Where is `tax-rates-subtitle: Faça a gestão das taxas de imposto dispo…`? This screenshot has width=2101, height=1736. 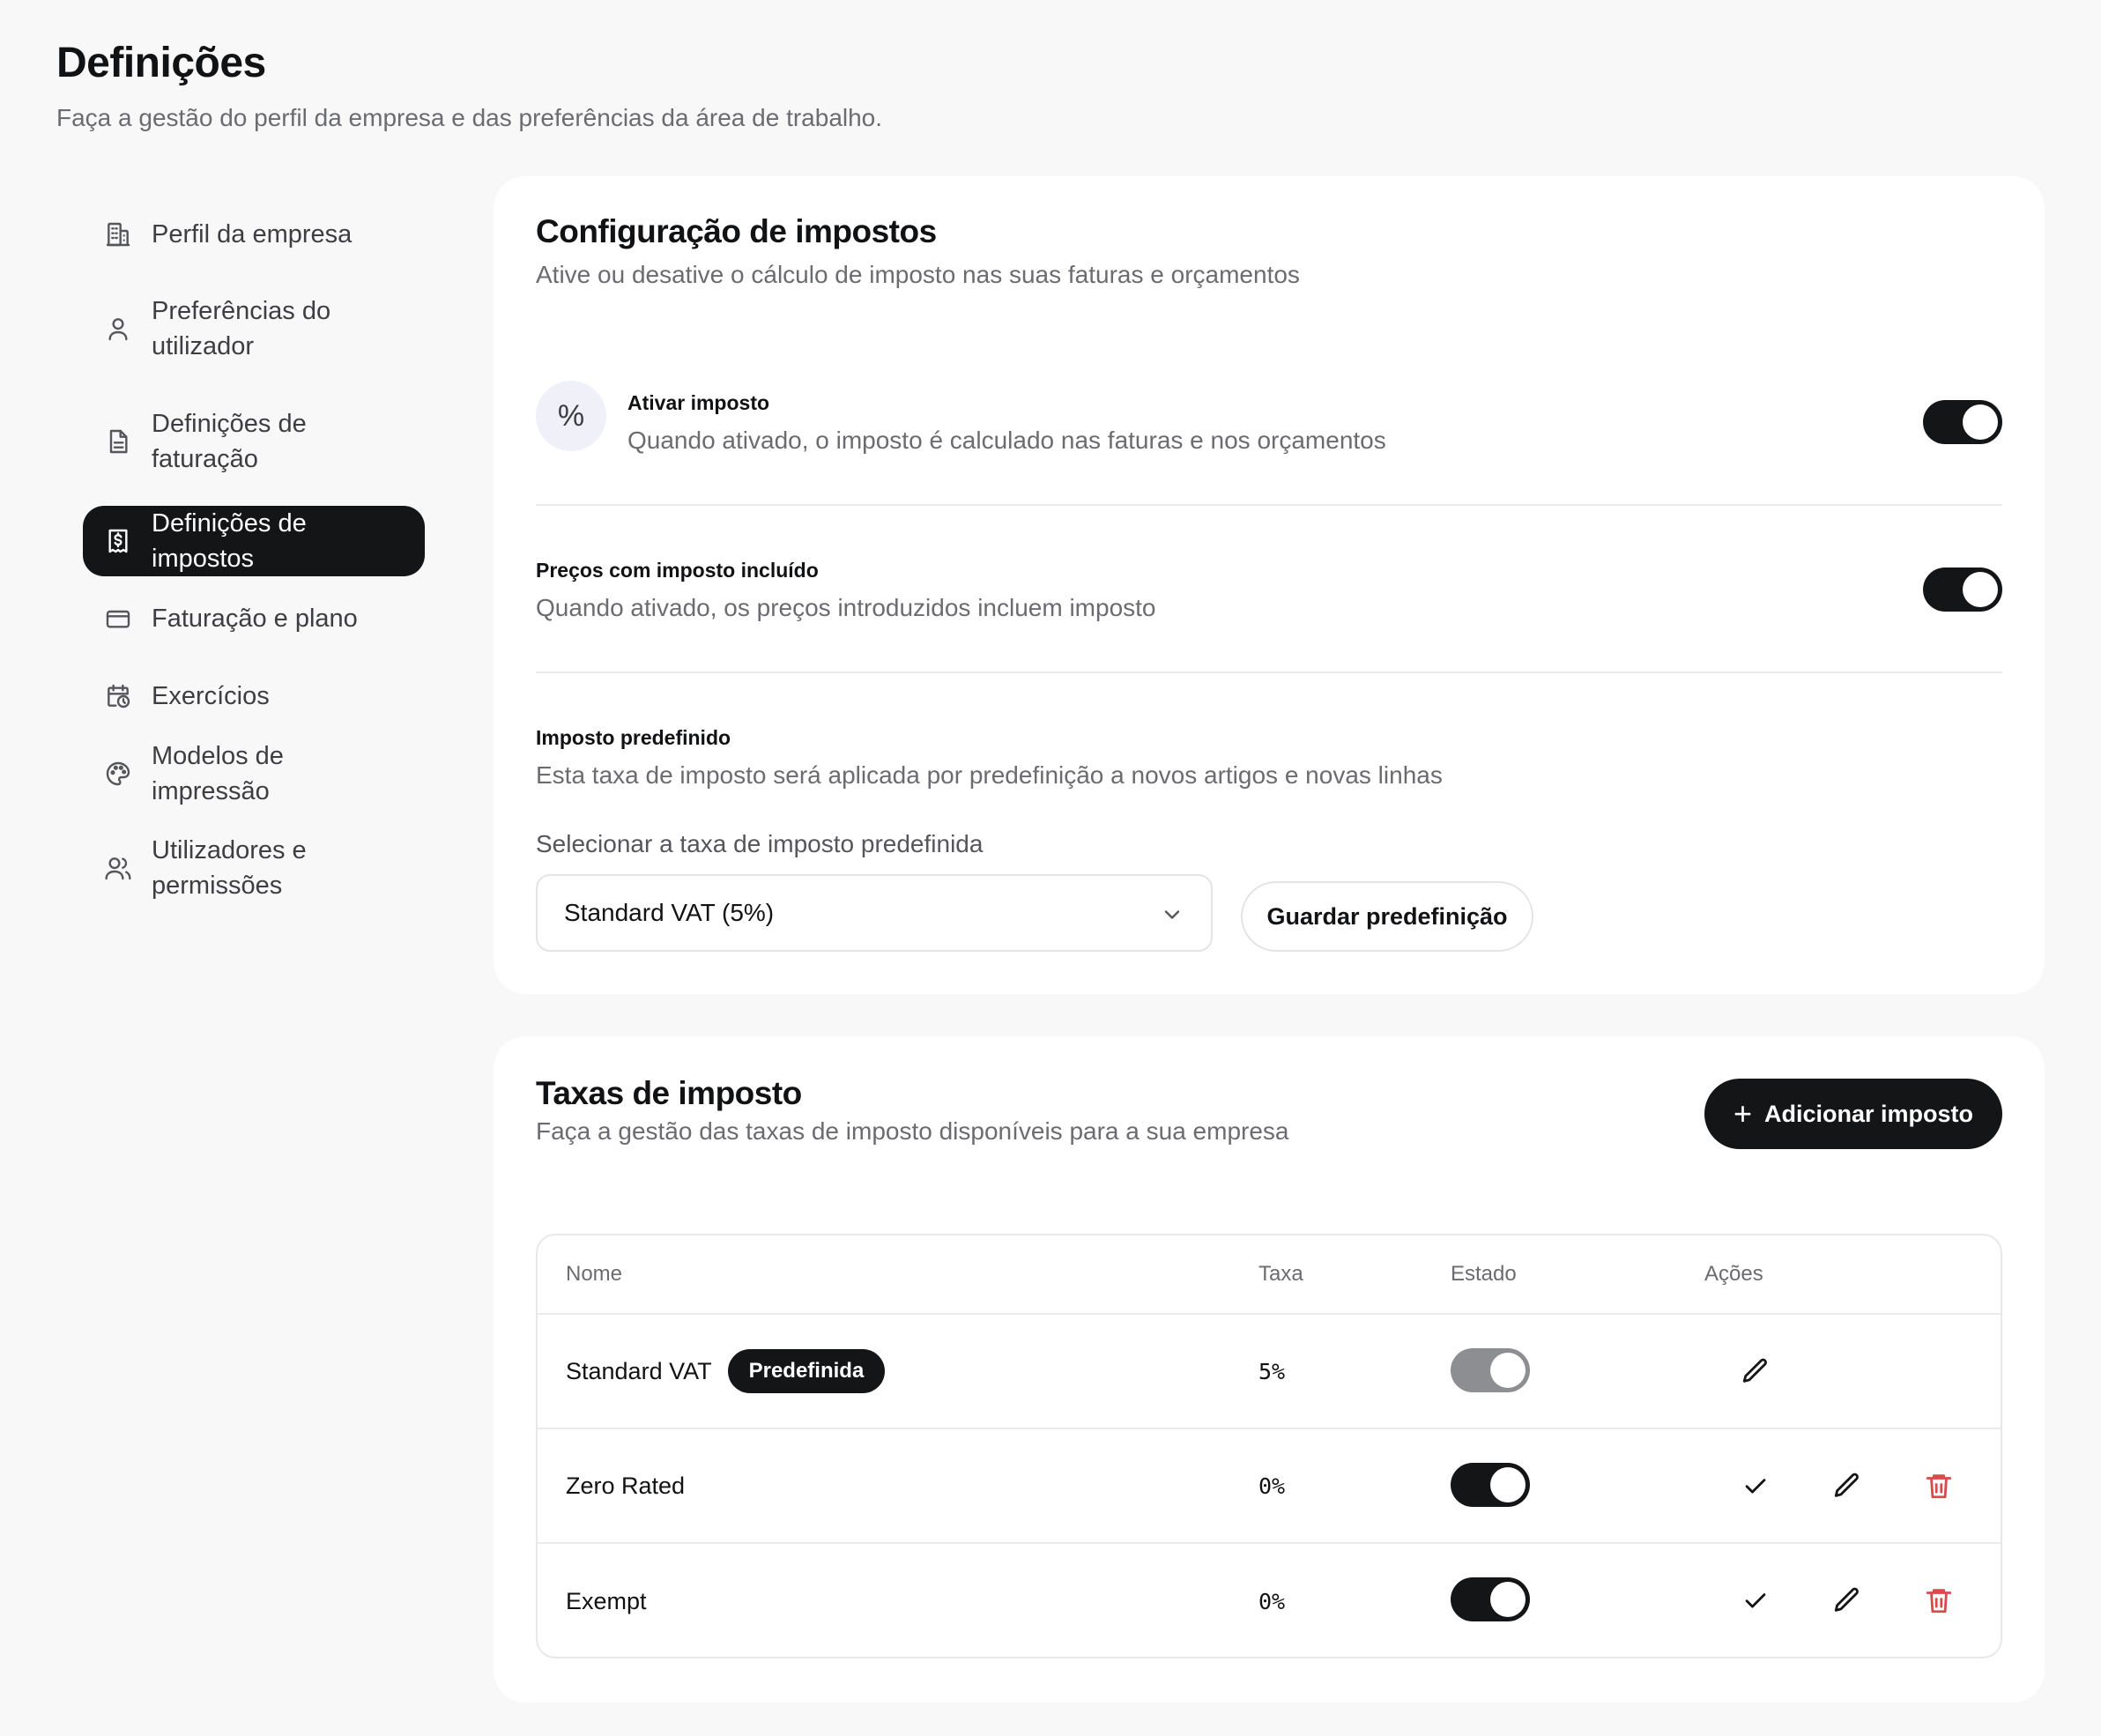 tax-rates-subtitle: Faça a gestão das taxas de imposto dispo… is located at coordinates (913, 1131).